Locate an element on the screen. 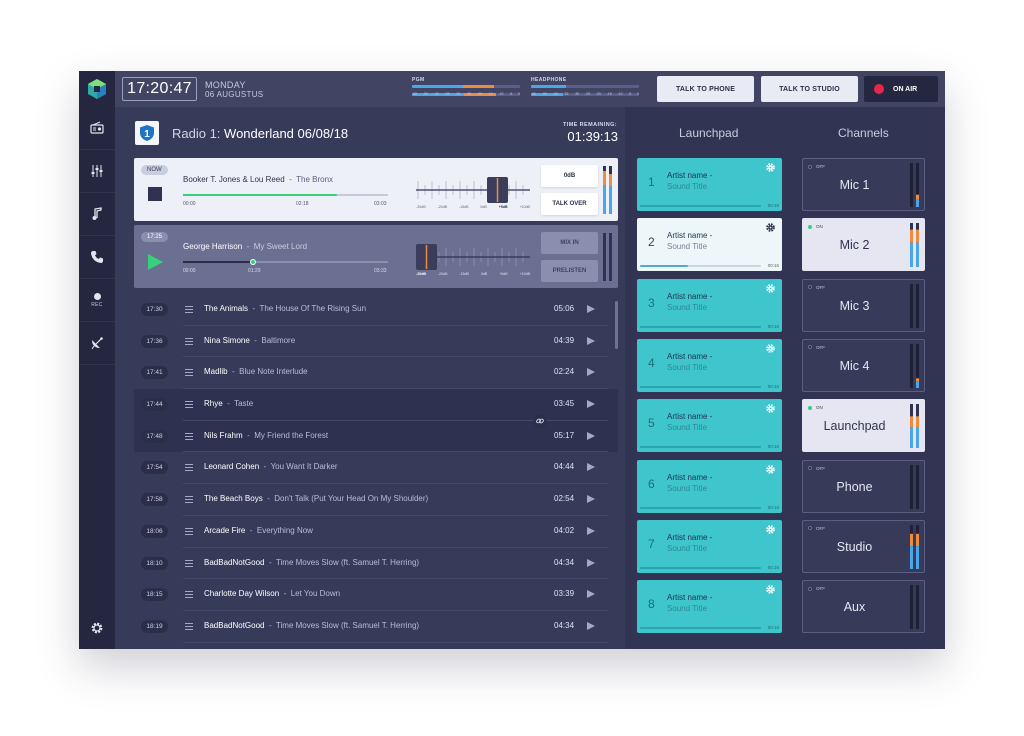 Image resolution: width=1024 pixels, height=736 pixels. launchpad-pad: 5 Artist name - Sound Title 00:16 is located at coordinates (709, 426).